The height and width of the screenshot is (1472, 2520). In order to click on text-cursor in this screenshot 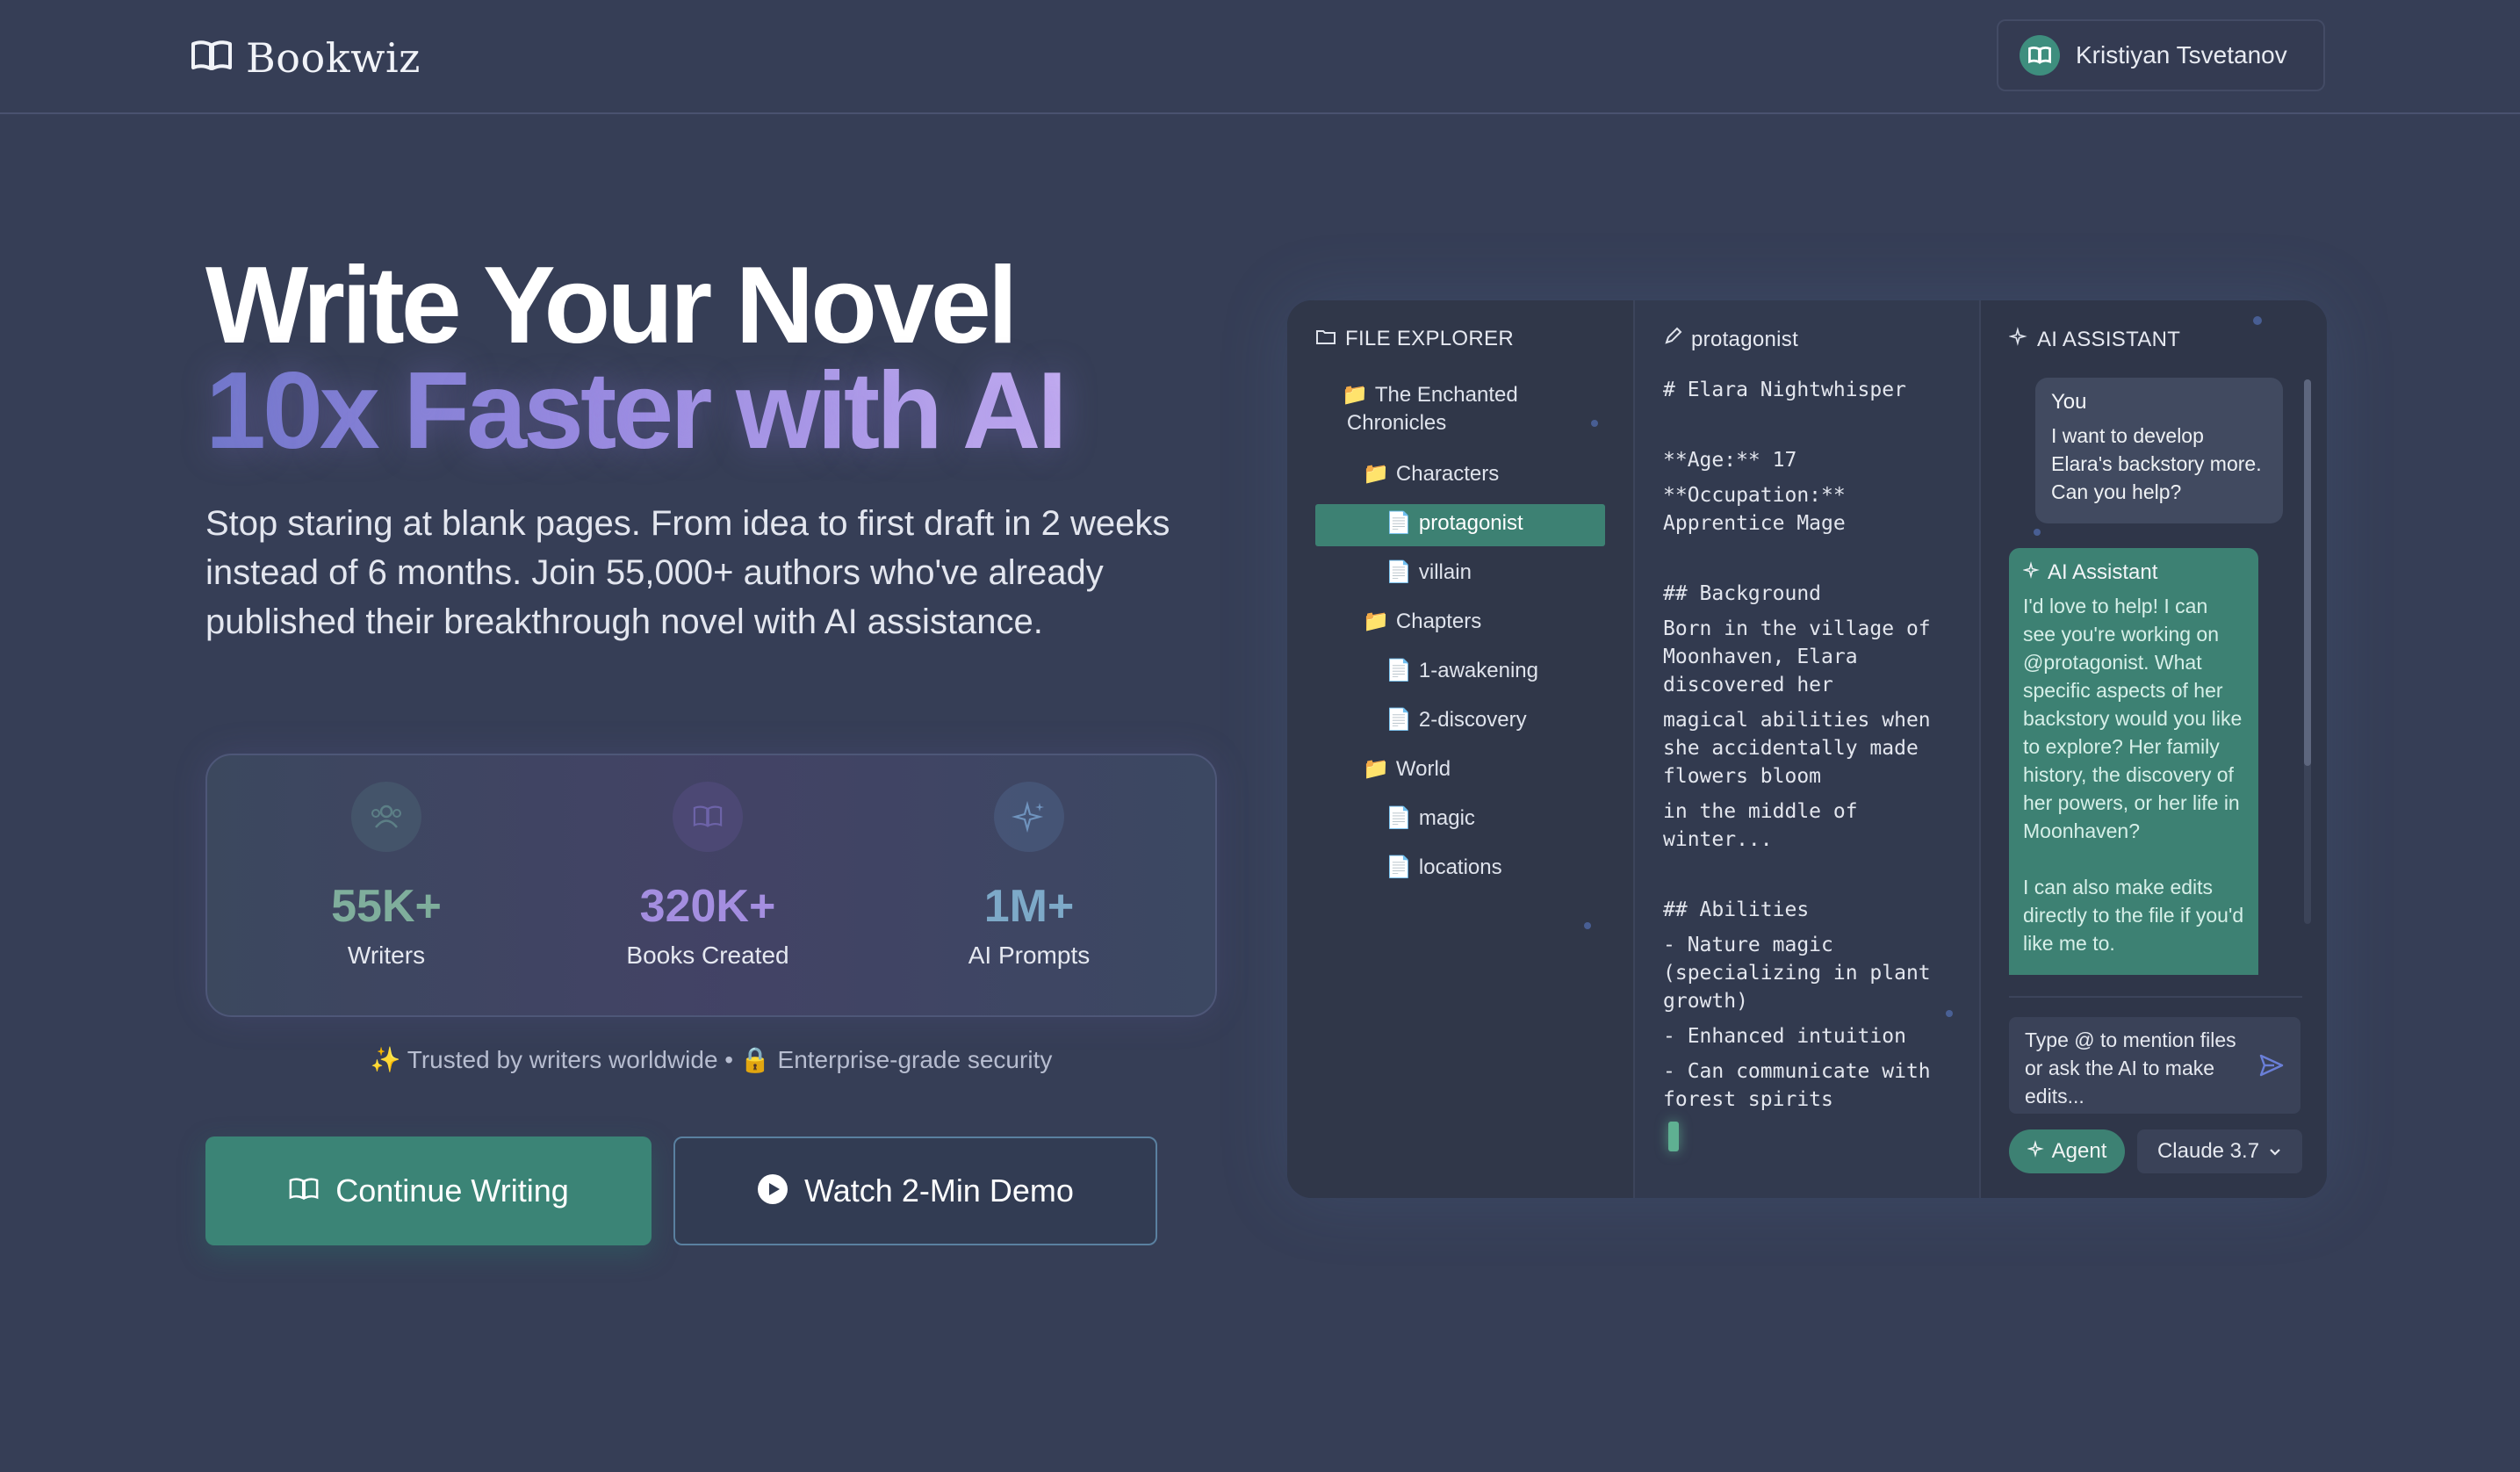, I will do `click(1673, 1136)`.